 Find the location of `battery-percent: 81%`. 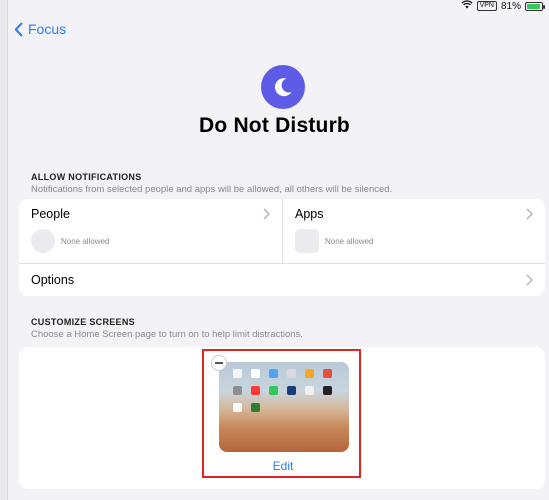

battery-percent: 81% is located at coordinates (510, 6).